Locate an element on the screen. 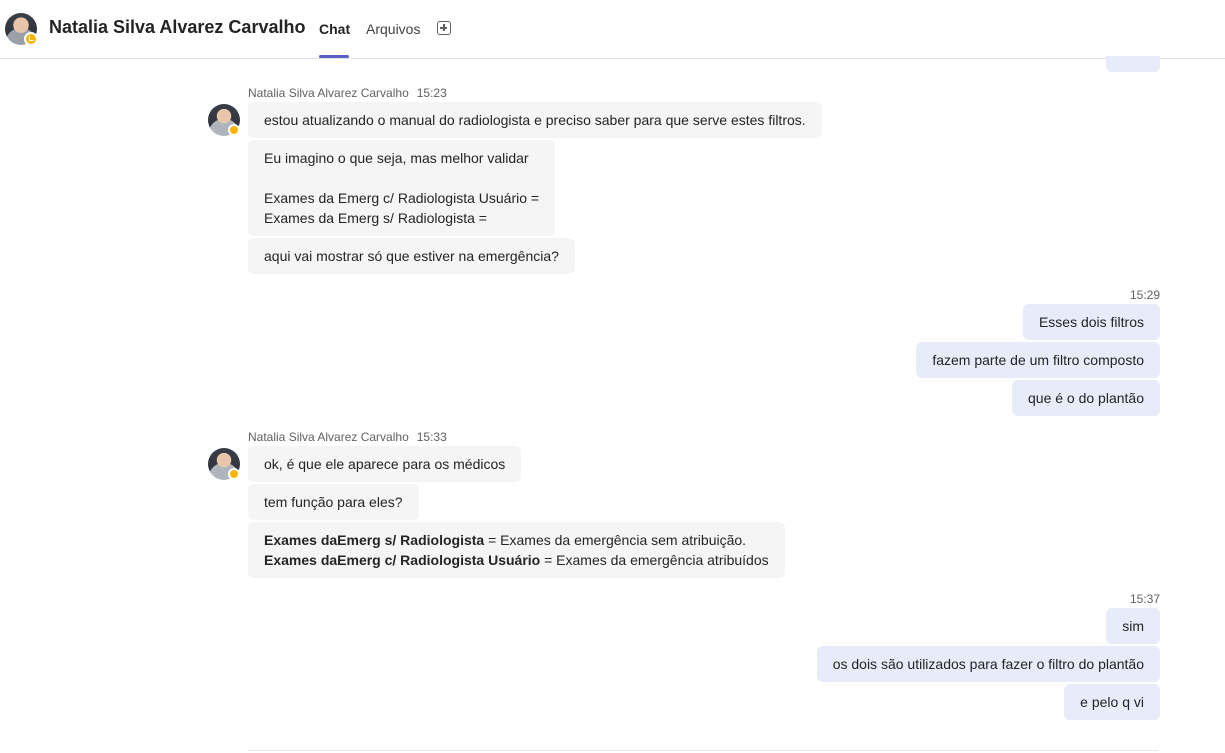 The image size is (1225, 753). message-bubble: sim is located at coordinates (1133, 626).